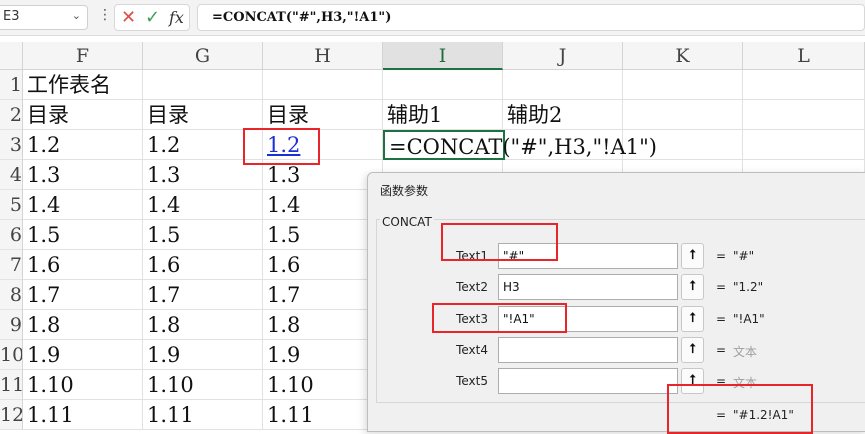 The height and width of the screenshot is (434, 865). I want to click on row-header: 7, so click(11, 265).